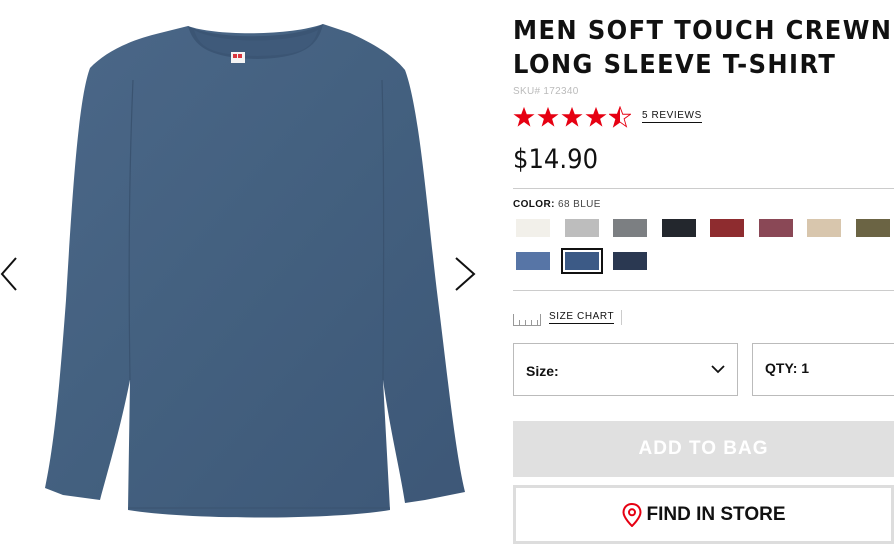 The width and height of the screenshot is (894, 550). I want to click on add-to-bag-button: ADD TO BAG, so click(703, 449).